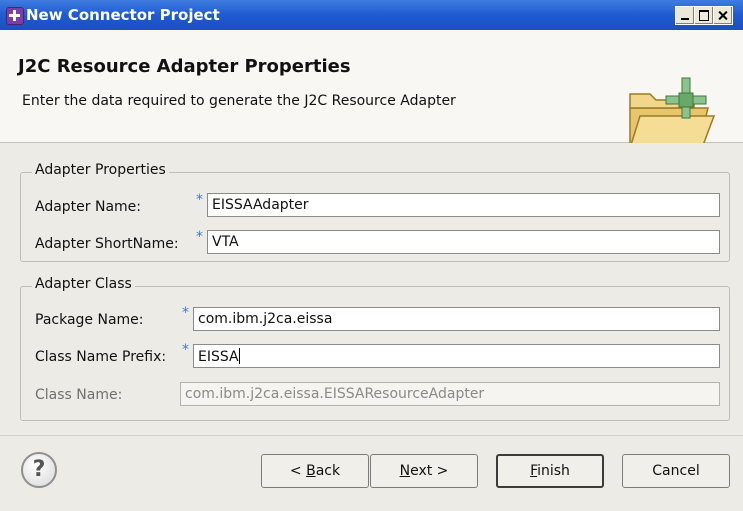 This screenshot has width=743, height=511. What do you see at coordinates (450, 394) in the screenshot?
I see `class-name-field: com.ibm.j2ca.eissa.EISSAResourceAdapter` at bounding box center [450, 394].